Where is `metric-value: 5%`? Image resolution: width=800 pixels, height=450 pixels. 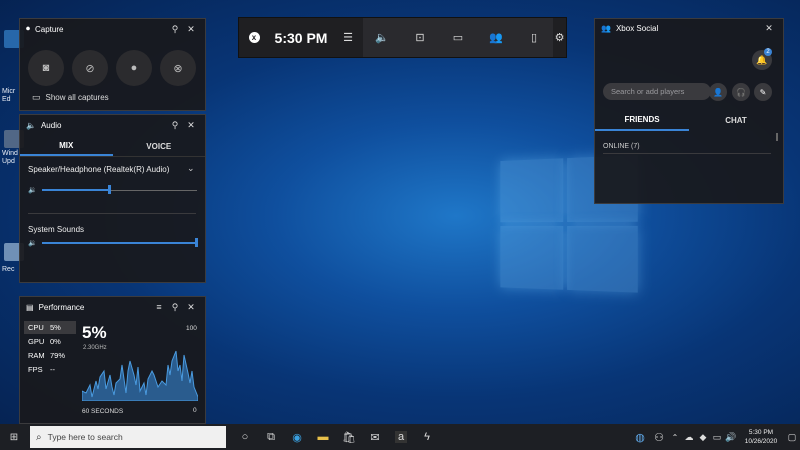
metric-value: 5% is located at coordinates (55, 327).